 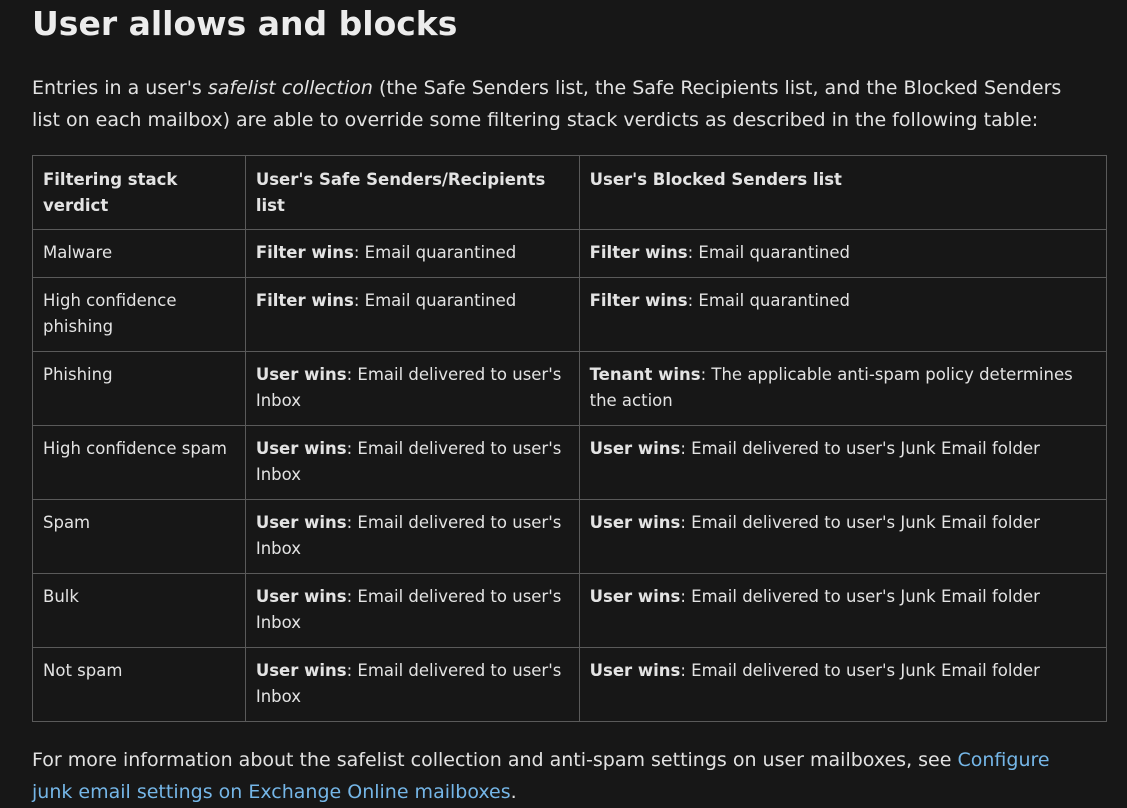 I want to click on section-heading: User allows and blocks, so click(x=245, y=23).